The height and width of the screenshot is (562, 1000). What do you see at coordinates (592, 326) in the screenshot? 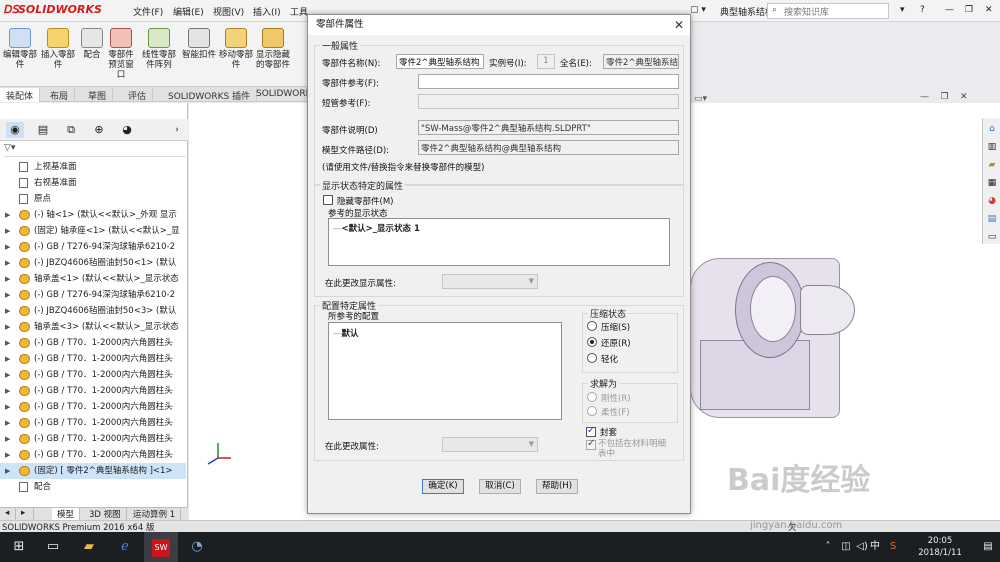
I see `suppress-radio` at bounding box center [592, 326].